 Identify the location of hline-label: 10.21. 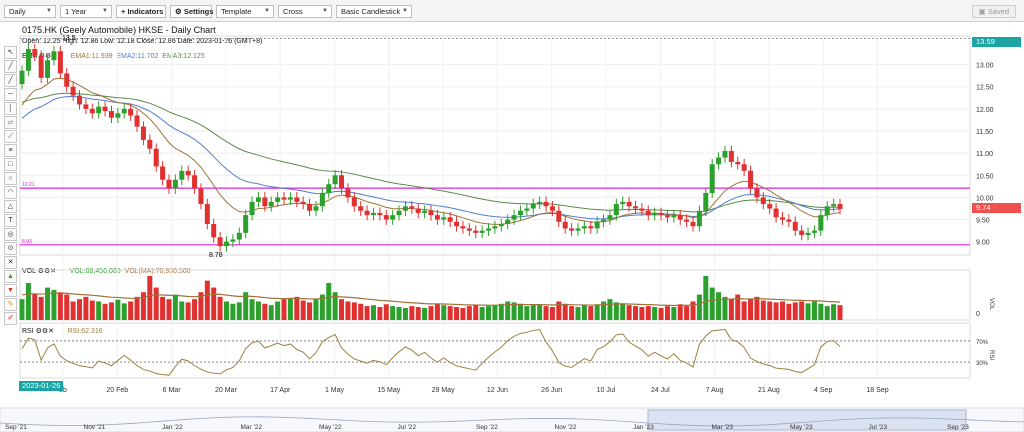
(28, 185).